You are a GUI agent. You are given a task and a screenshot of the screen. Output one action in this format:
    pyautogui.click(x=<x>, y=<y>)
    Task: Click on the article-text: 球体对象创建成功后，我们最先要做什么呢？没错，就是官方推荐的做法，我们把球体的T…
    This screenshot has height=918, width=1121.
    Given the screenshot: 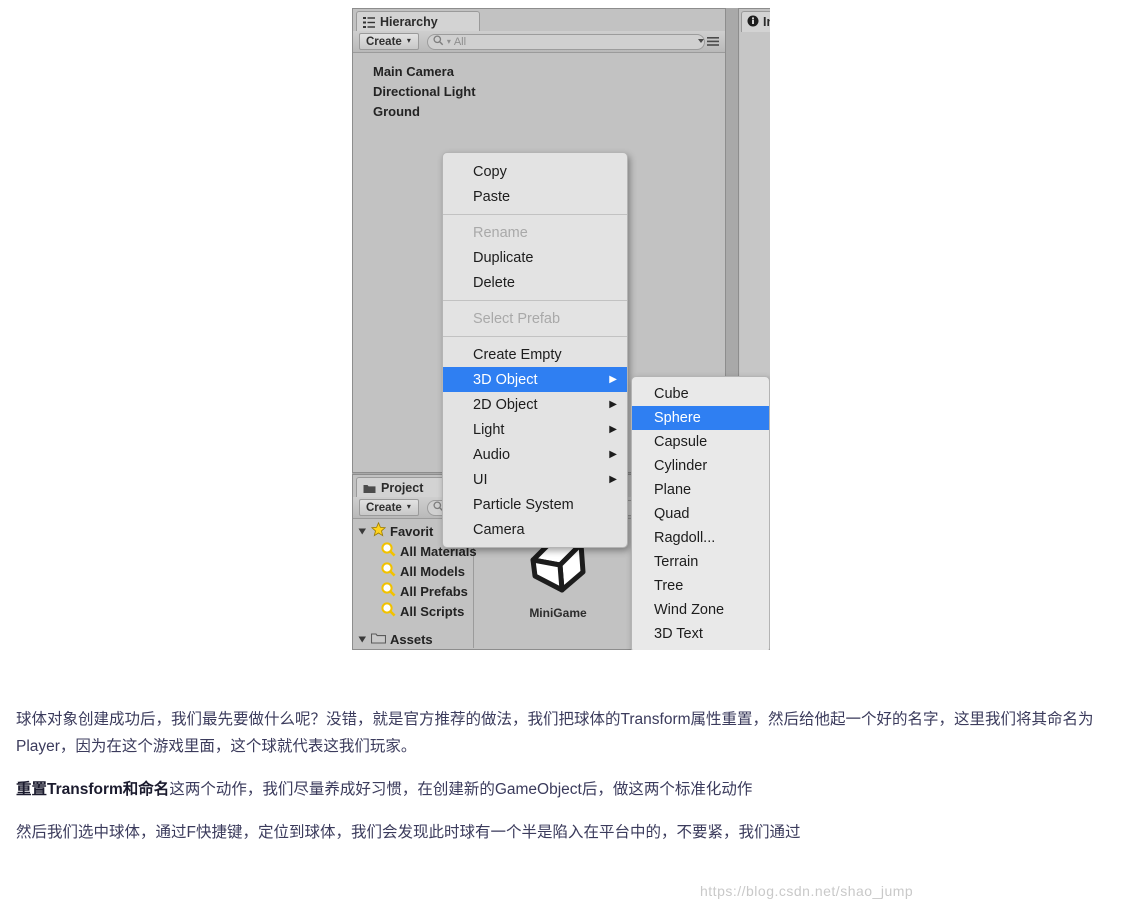 What is the action you would take?
    pyautogui.click(x=555, y=732)
    